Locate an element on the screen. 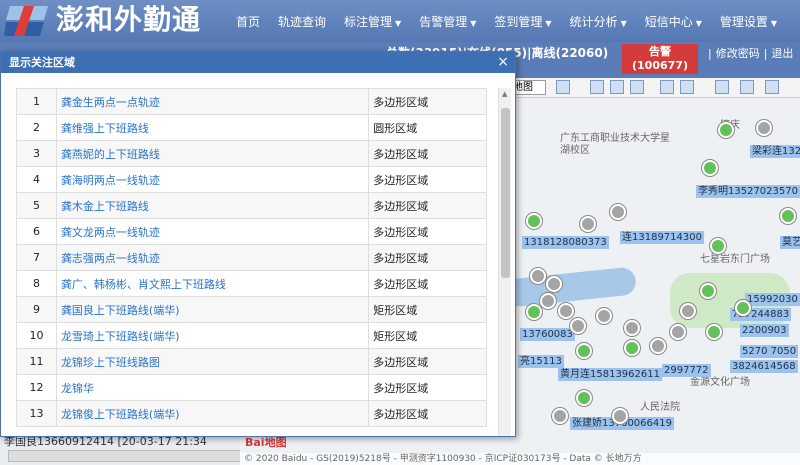 This screenshot has width=800, height=465. area-type: 矩形区域 is located at coordinates (427, 335).